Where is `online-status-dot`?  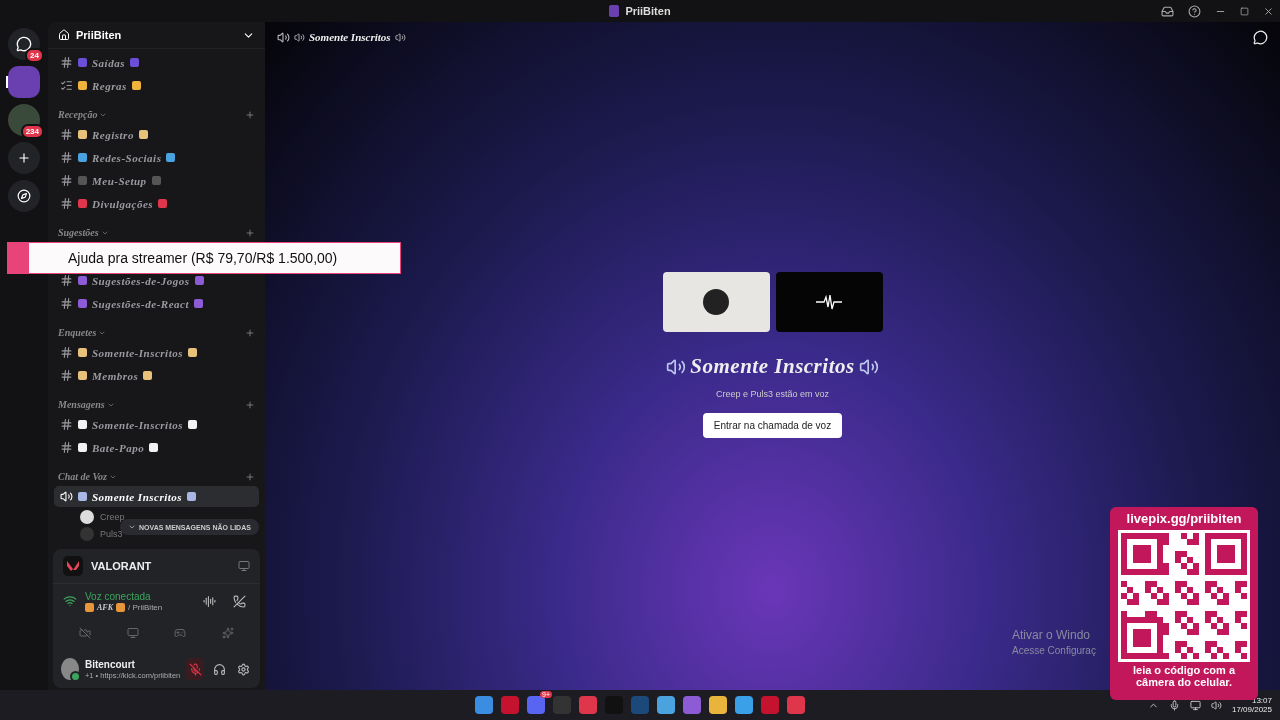
online-status-dot is located at coordinates (75, 676).